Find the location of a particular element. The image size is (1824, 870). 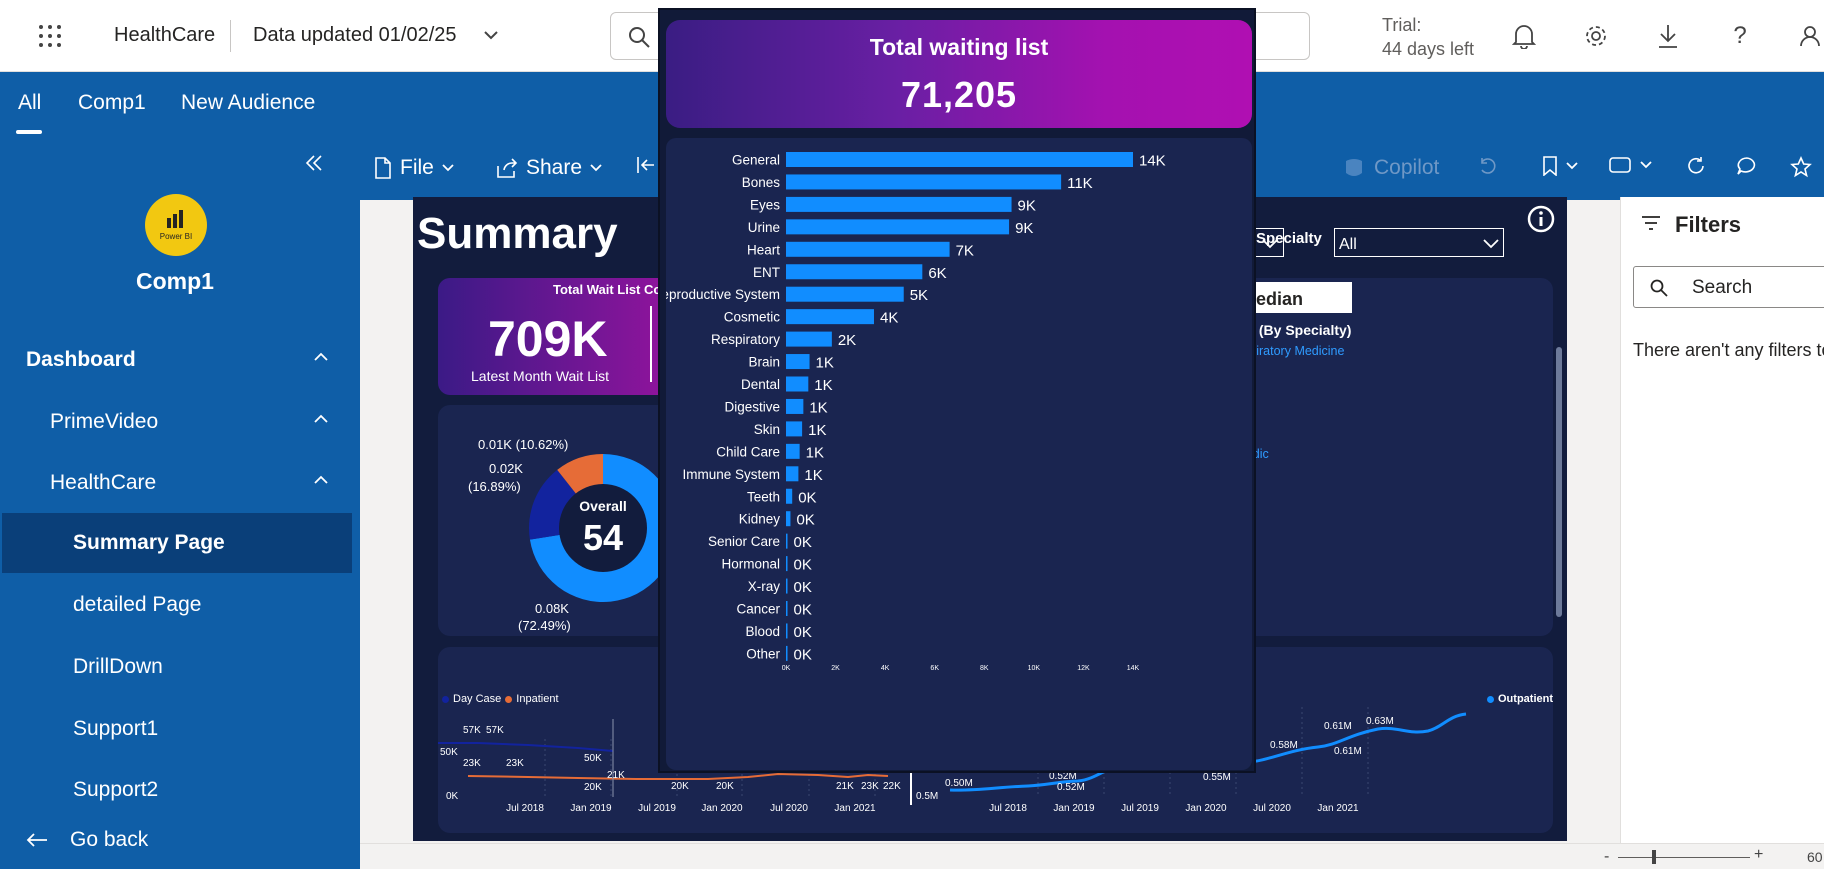

filters-title: Filters is located at coordinates (1708, 224).